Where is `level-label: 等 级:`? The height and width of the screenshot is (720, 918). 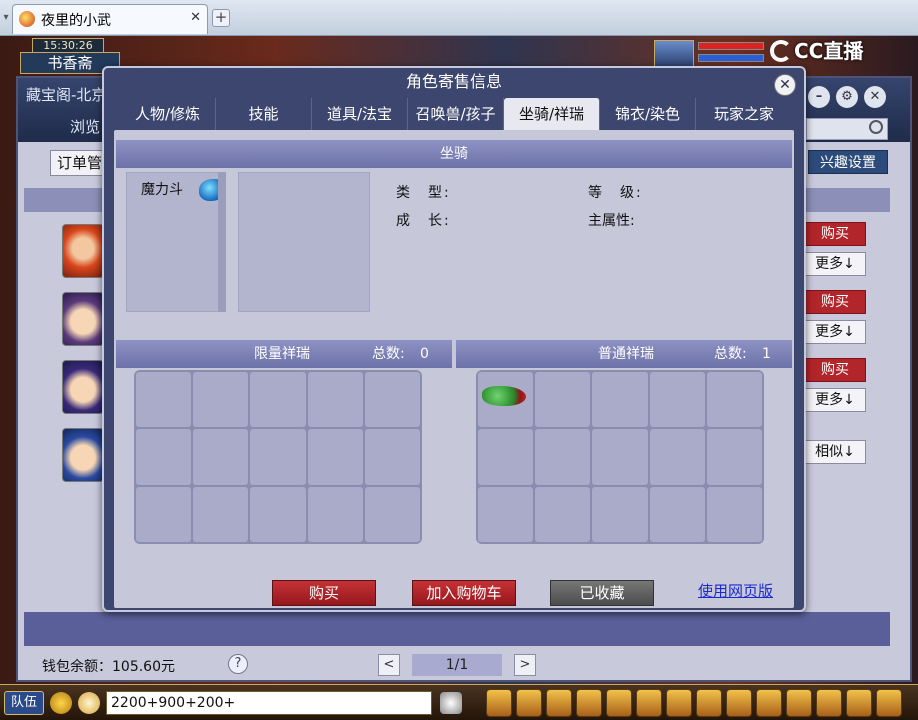
level-label: 等 级: is located at coordinates (615, 193).